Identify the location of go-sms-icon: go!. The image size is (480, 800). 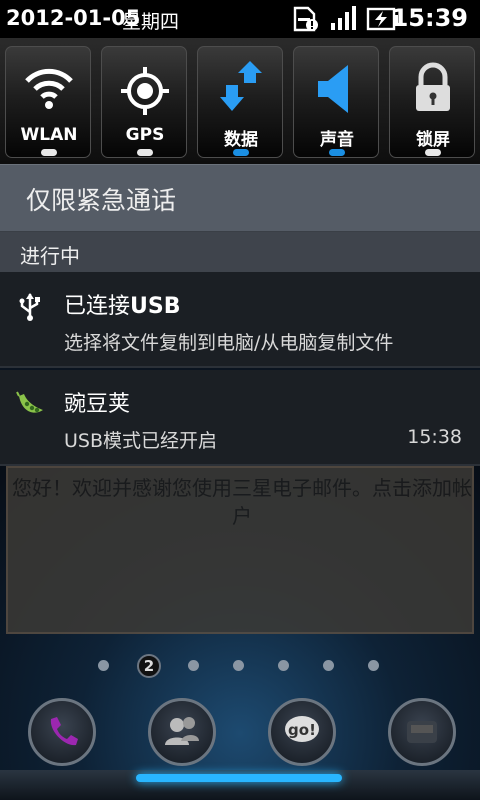
(302, 729).